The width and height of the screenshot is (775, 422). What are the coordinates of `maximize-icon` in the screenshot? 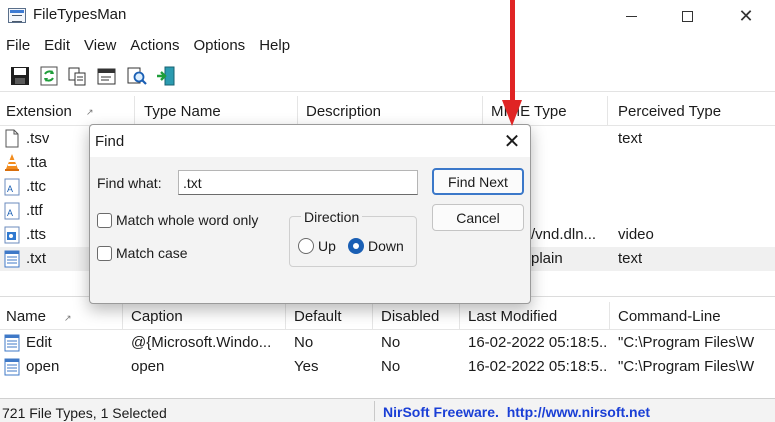 It's located at (687, 16).